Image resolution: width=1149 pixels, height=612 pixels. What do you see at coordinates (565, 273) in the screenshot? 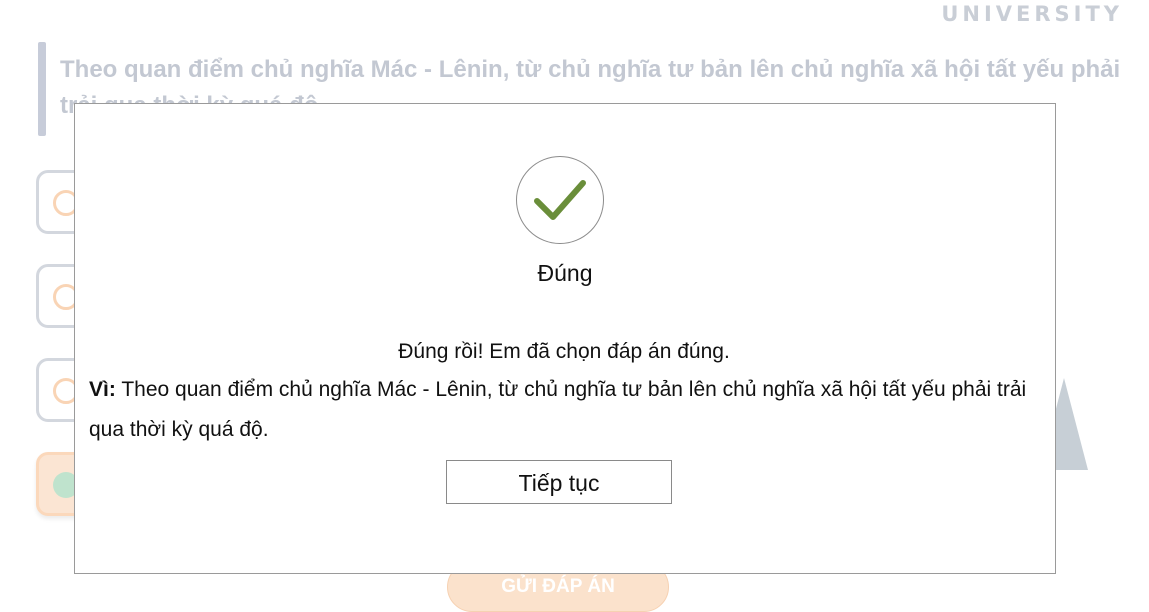
I see `result-title: Đúng` at bounding box center [565, 273].